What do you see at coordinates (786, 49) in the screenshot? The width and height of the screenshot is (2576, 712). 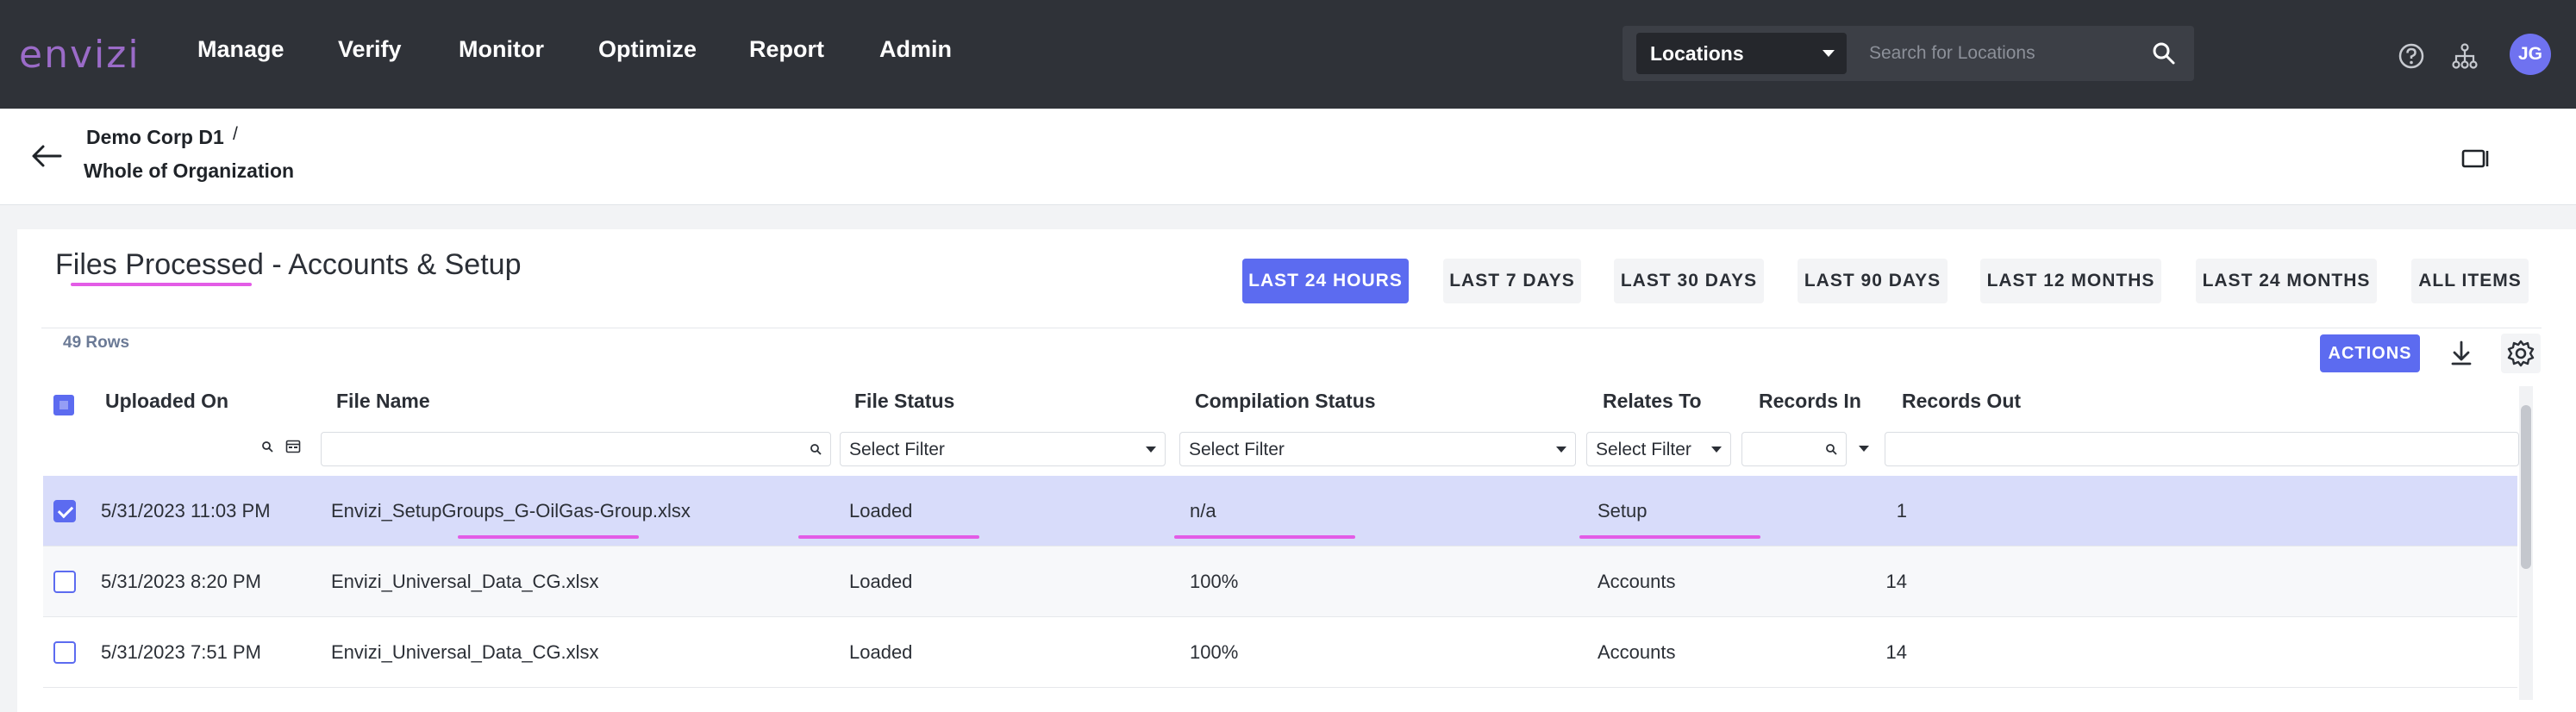 I see `nav-report: Report` at bounding box center [786, 49].